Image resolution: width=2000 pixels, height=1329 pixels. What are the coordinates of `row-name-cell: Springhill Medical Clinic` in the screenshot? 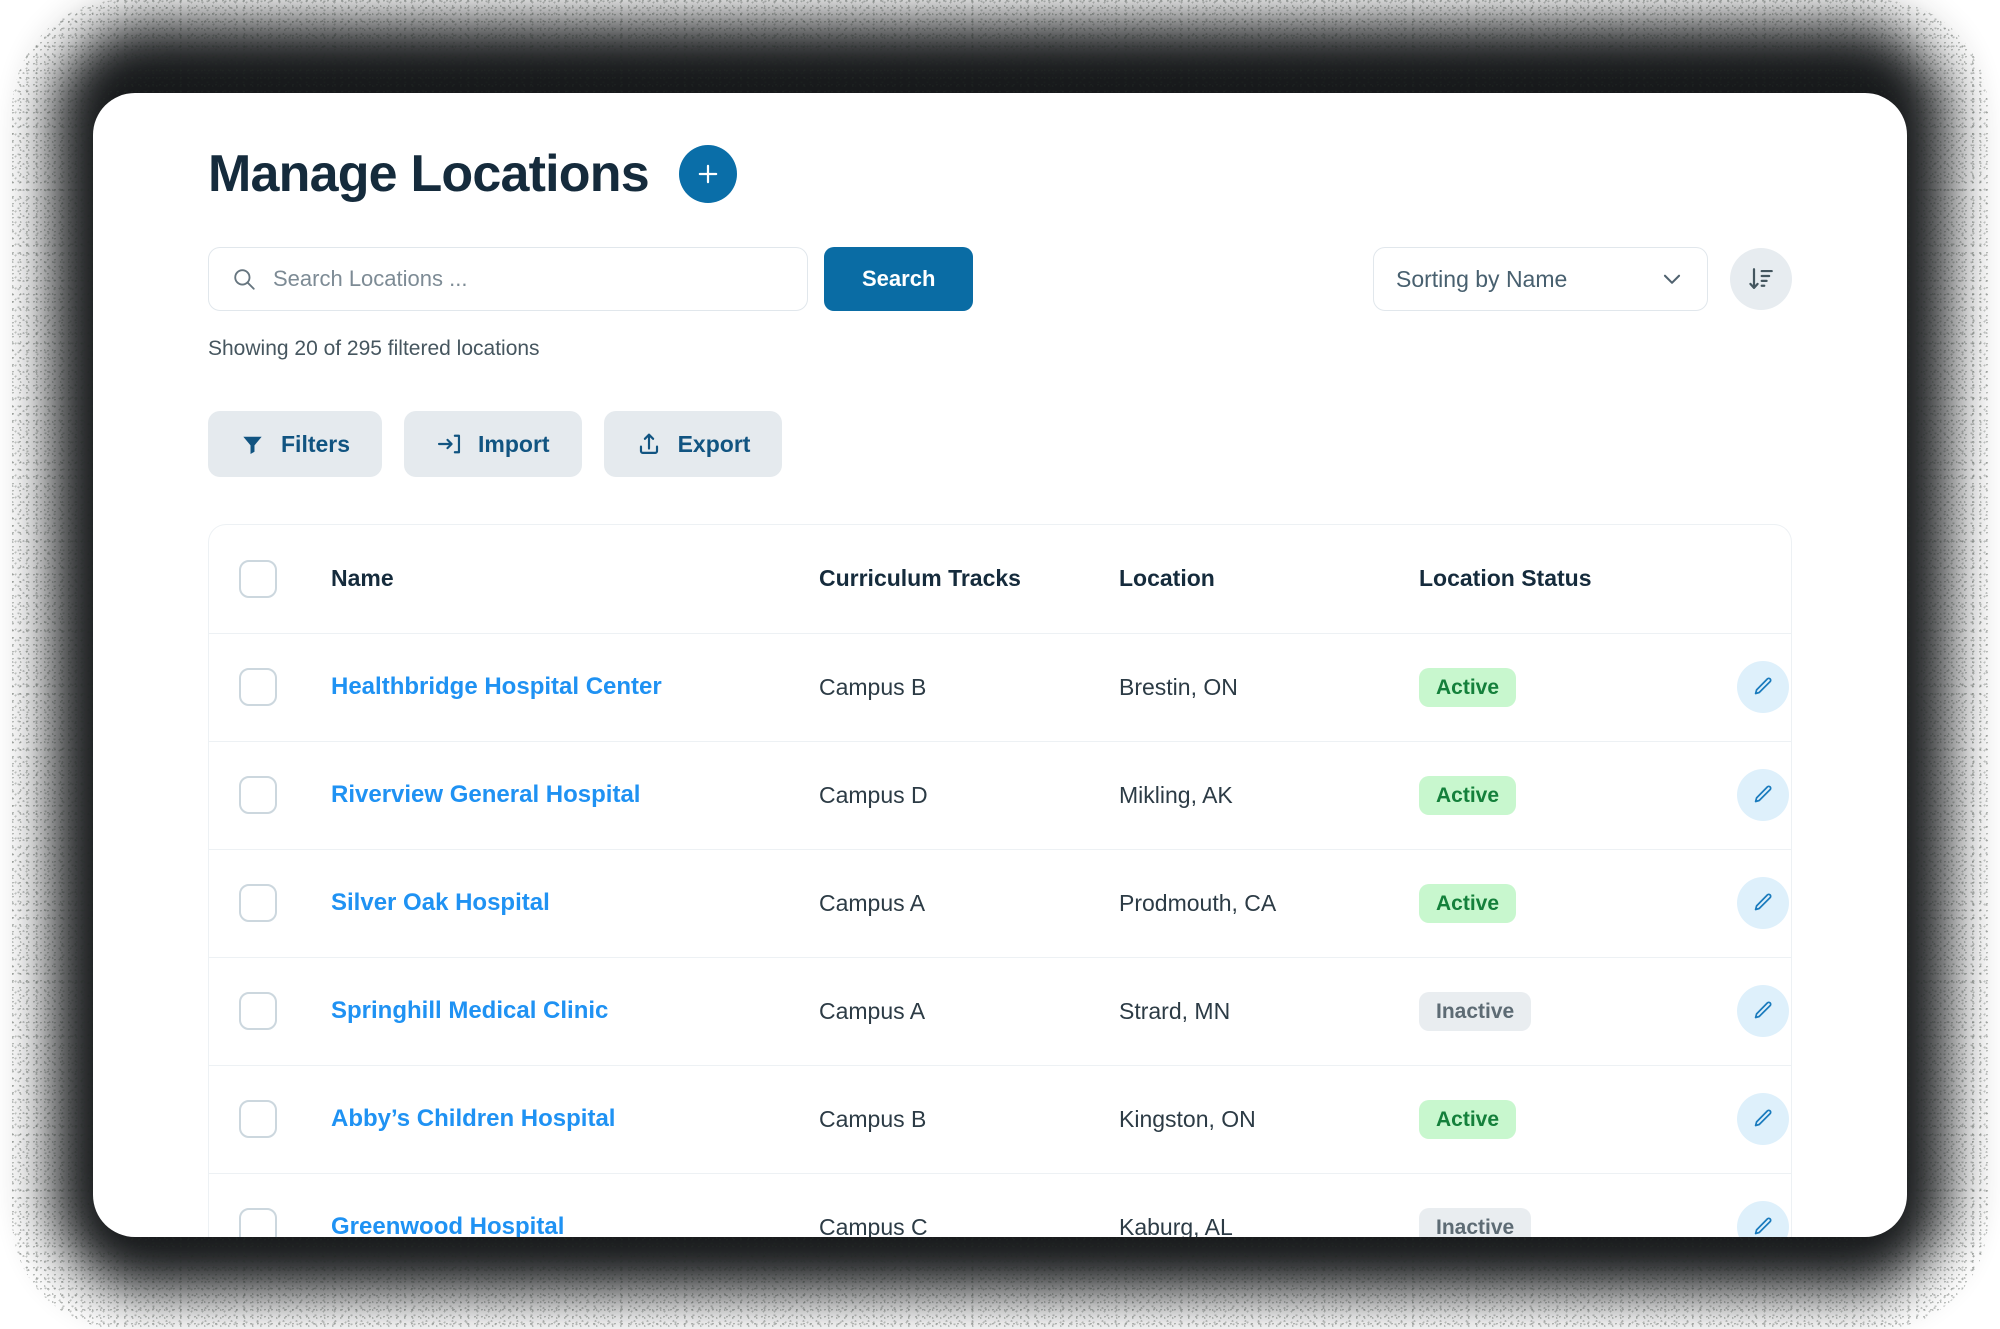 It's located at (575, 1011).